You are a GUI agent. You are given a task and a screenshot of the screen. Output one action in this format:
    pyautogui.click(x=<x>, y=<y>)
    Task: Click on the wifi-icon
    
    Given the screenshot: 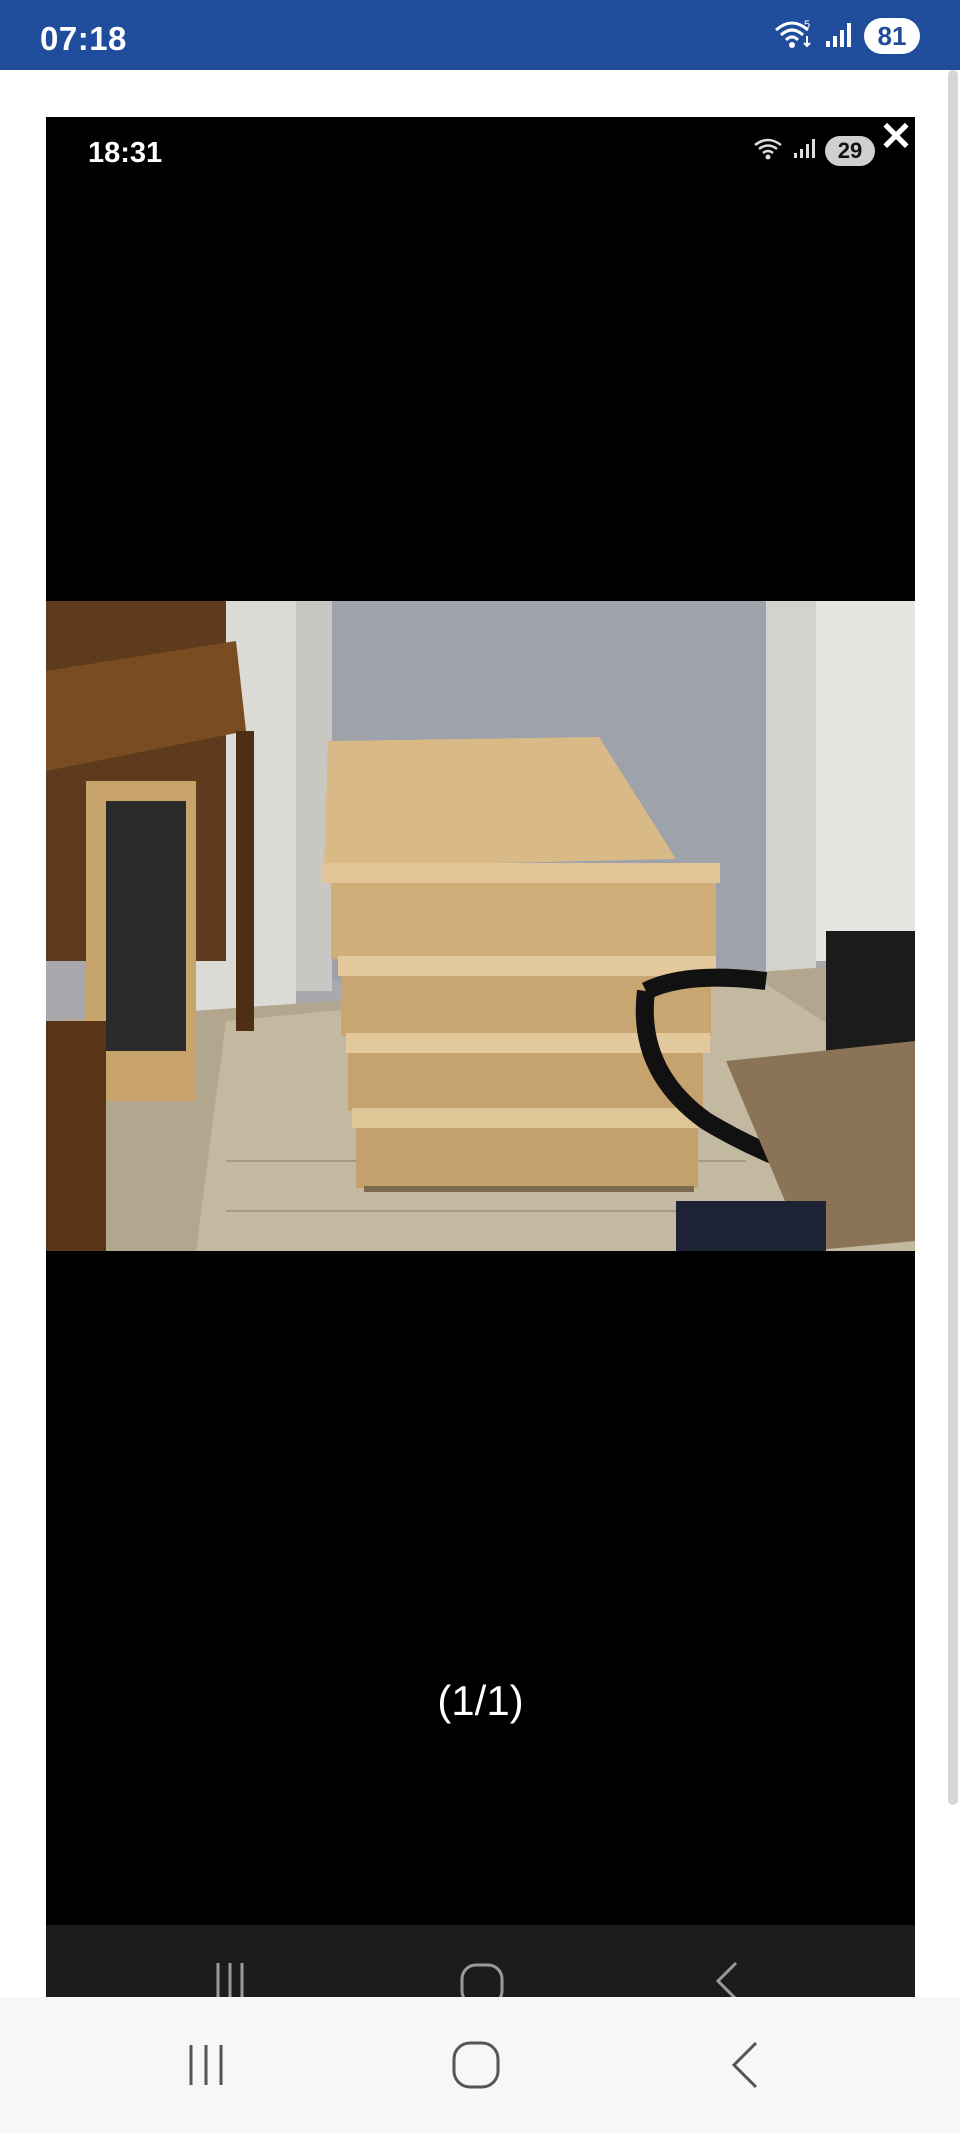 What is the action you would take?
    pyautogui.click(x=769, y=150)
    